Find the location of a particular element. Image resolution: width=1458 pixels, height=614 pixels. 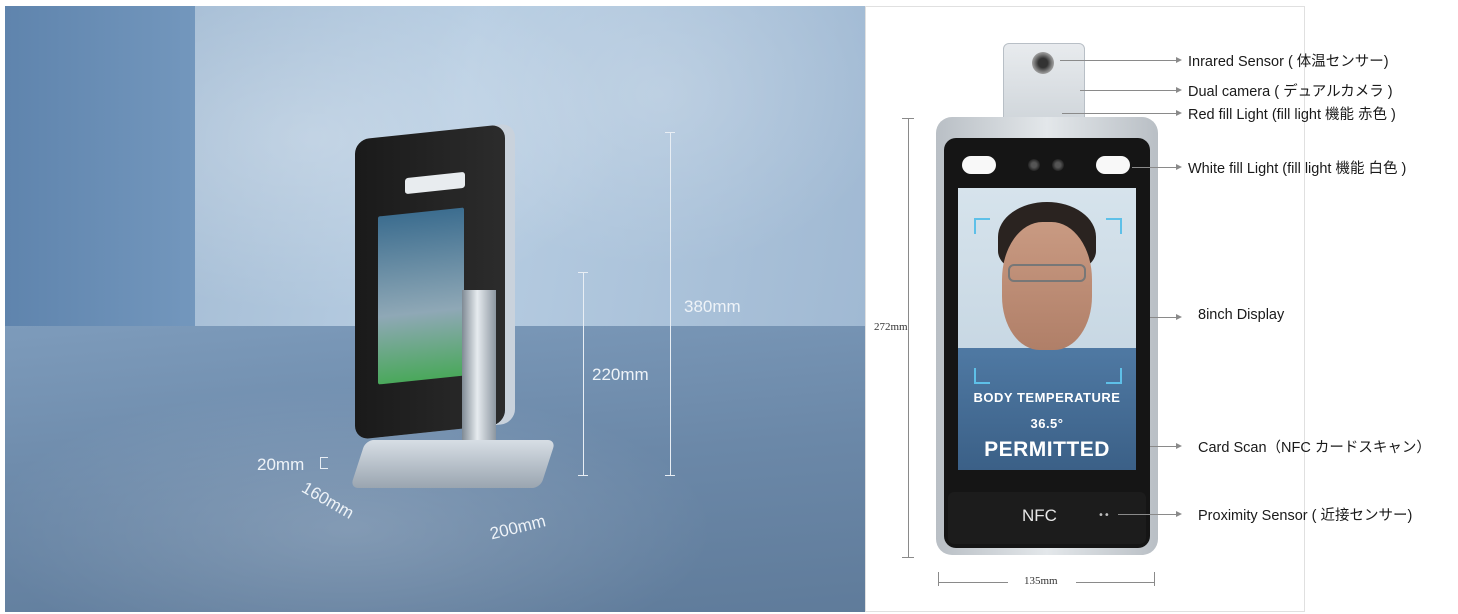

white-fill-light-right is located at coordinates (1113, 165).